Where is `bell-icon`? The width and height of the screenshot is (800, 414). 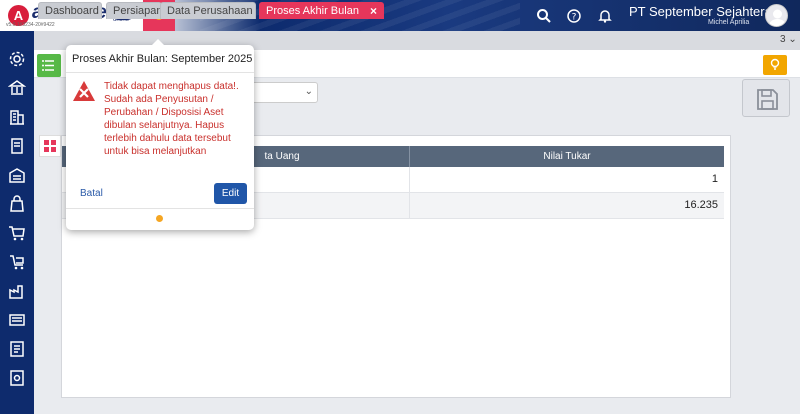
bell-icon is located at coordinates (605, 16).